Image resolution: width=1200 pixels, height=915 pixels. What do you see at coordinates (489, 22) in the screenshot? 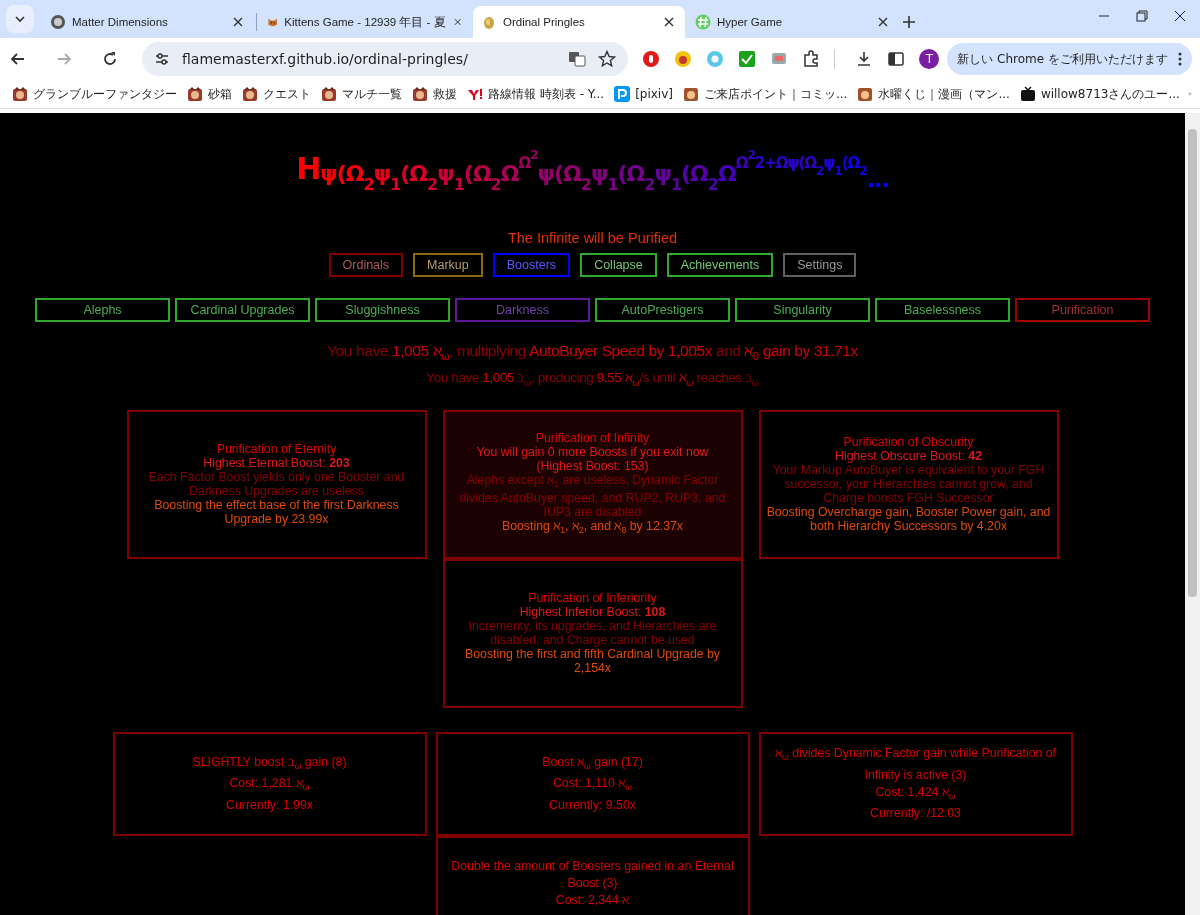
I see `chip-icon` at bounding box center [489, 22].